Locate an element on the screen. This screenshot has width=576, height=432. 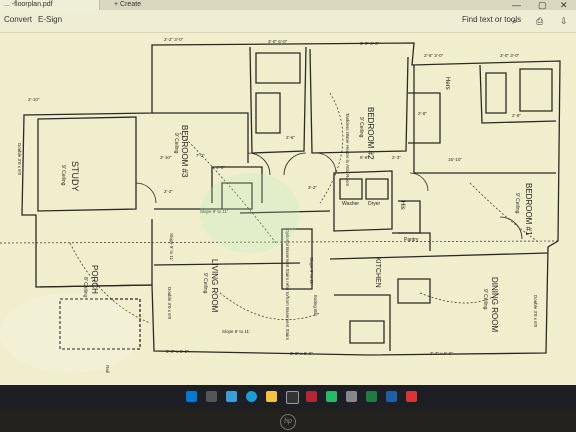
room-study-ceiling: 9' Ceiling is located at coordinates (63, 175).